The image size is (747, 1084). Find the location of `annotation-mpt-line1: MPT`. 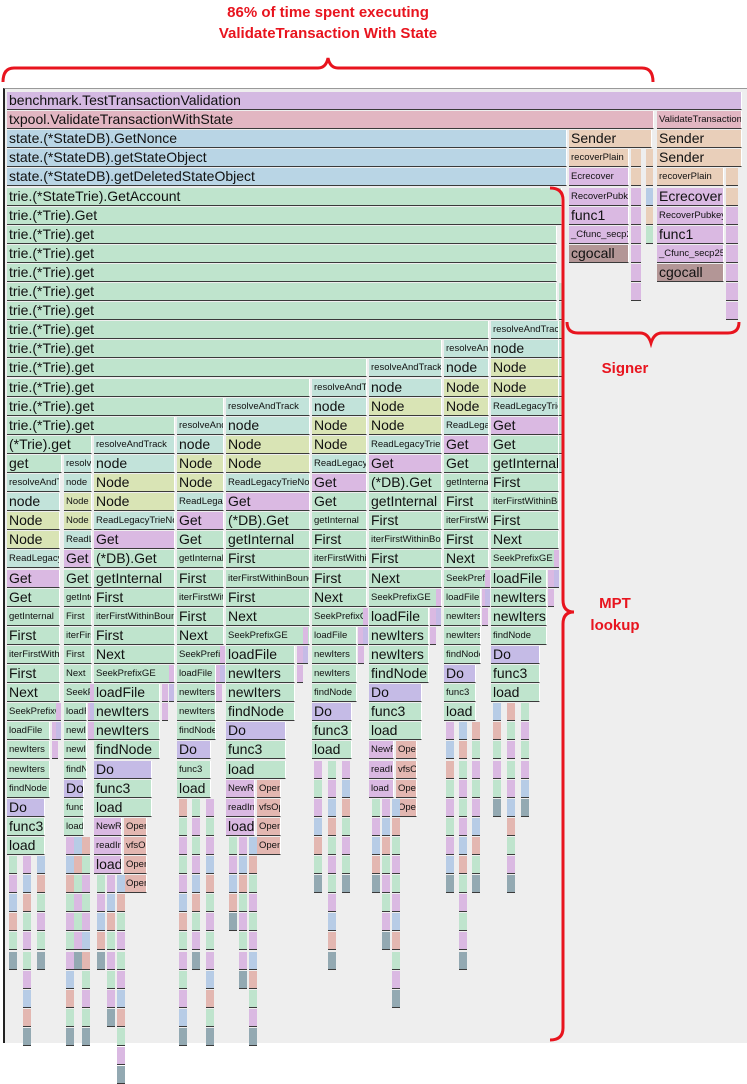

annotation-mpt-line1: MPT is located at coordinates (615, 603).